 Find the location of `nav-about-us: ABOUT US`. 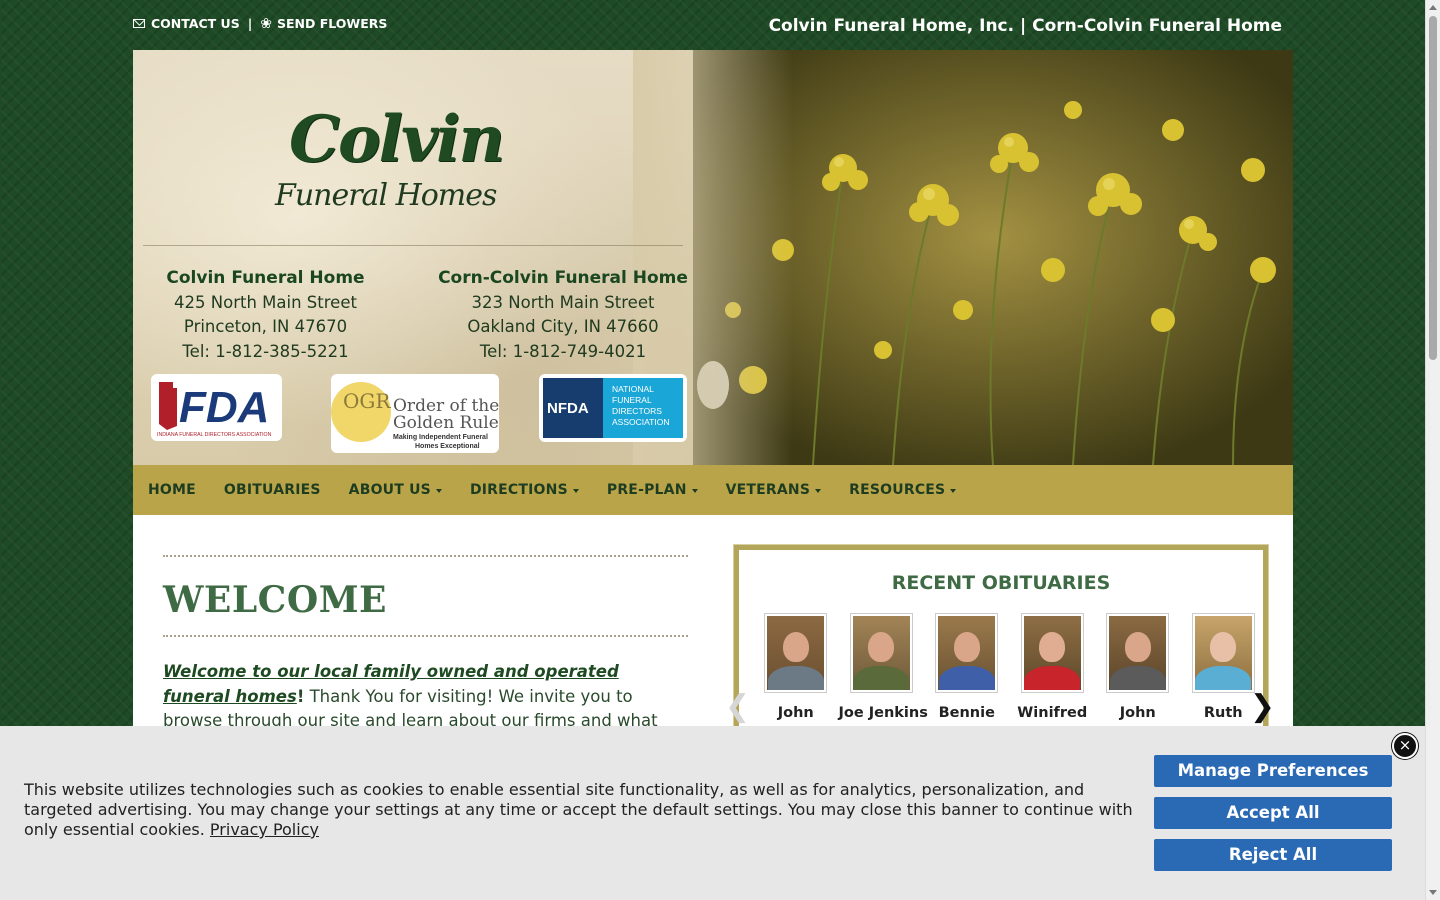

nav-about-us: ABOUT US is located at coordinates (395, 490).